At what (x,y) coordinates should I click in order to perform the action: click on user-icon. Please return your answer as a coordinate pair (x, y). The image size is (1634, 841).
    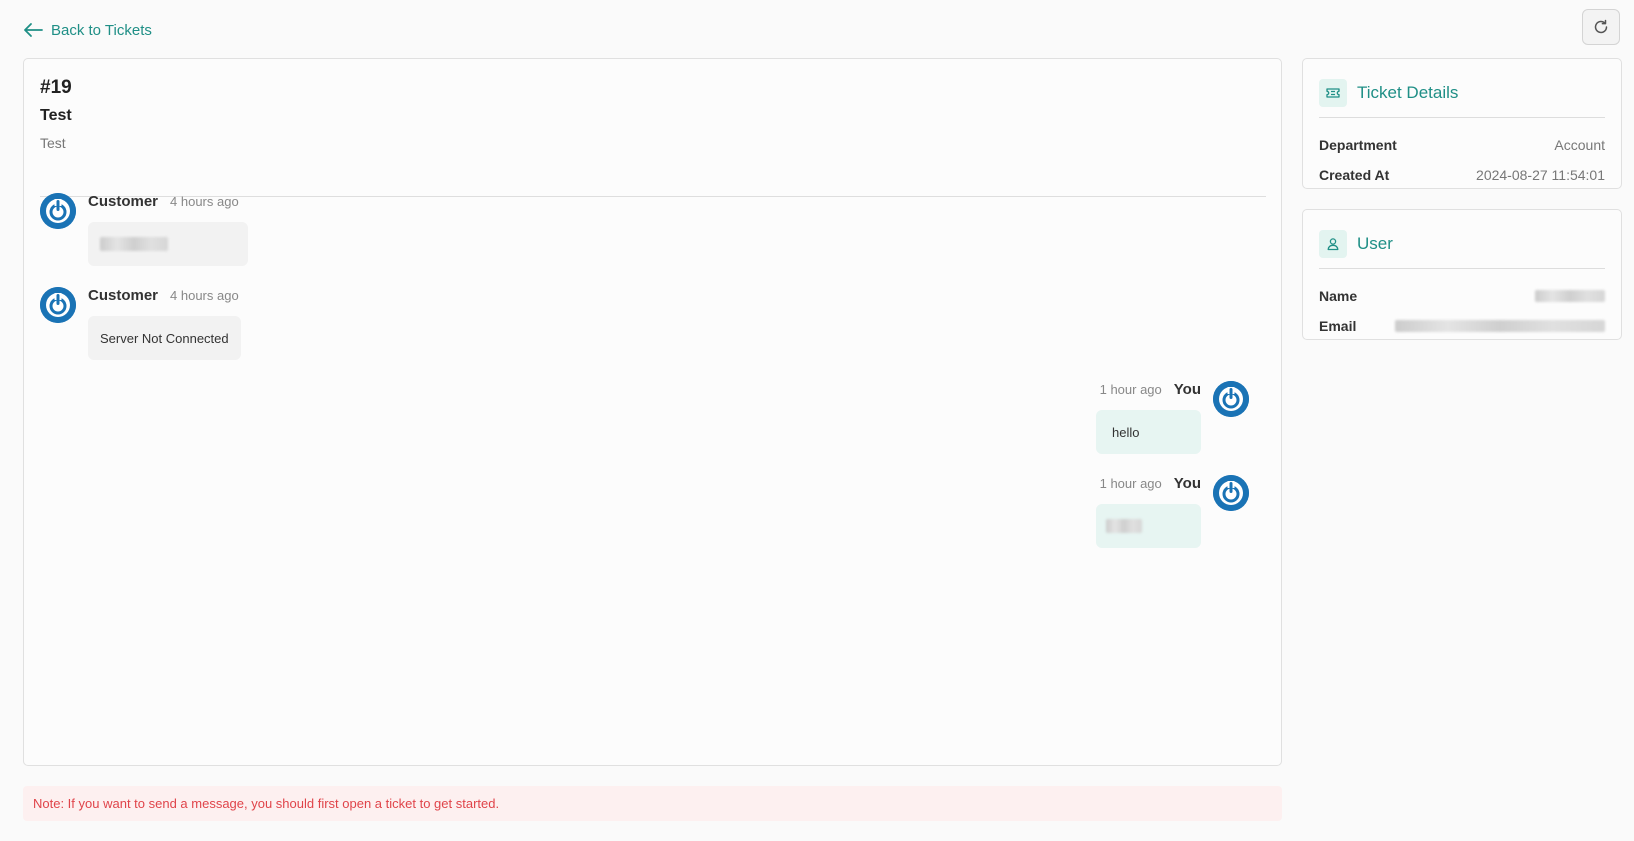
    Looking at the image, I should click on (1333, 244).